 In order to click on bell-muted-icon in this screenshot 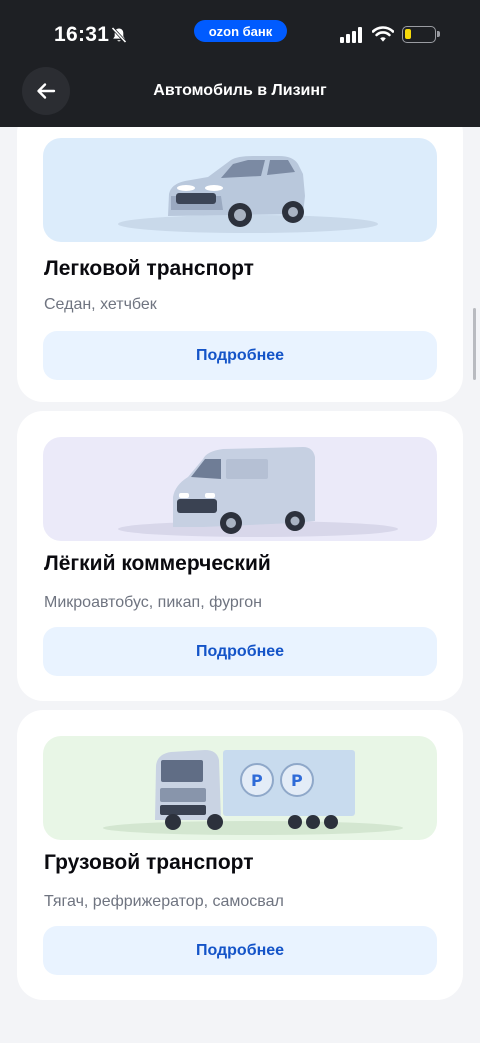, I will do `click(119, 35)`.